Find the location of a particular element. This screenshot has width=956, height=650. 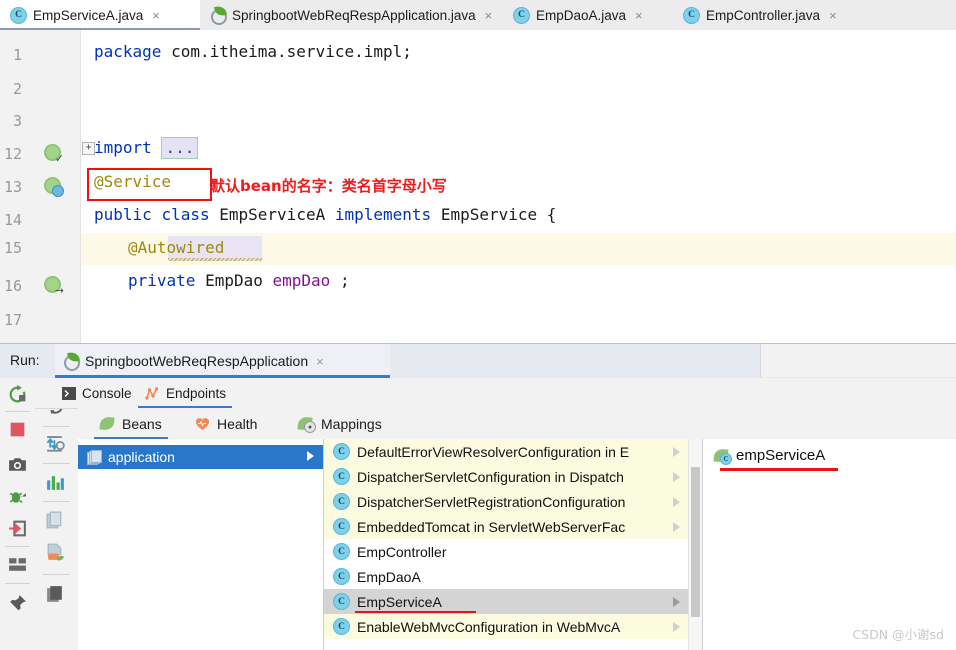

implementing-method-gutter-icon: ✓ is located at coordinates (54, 154).